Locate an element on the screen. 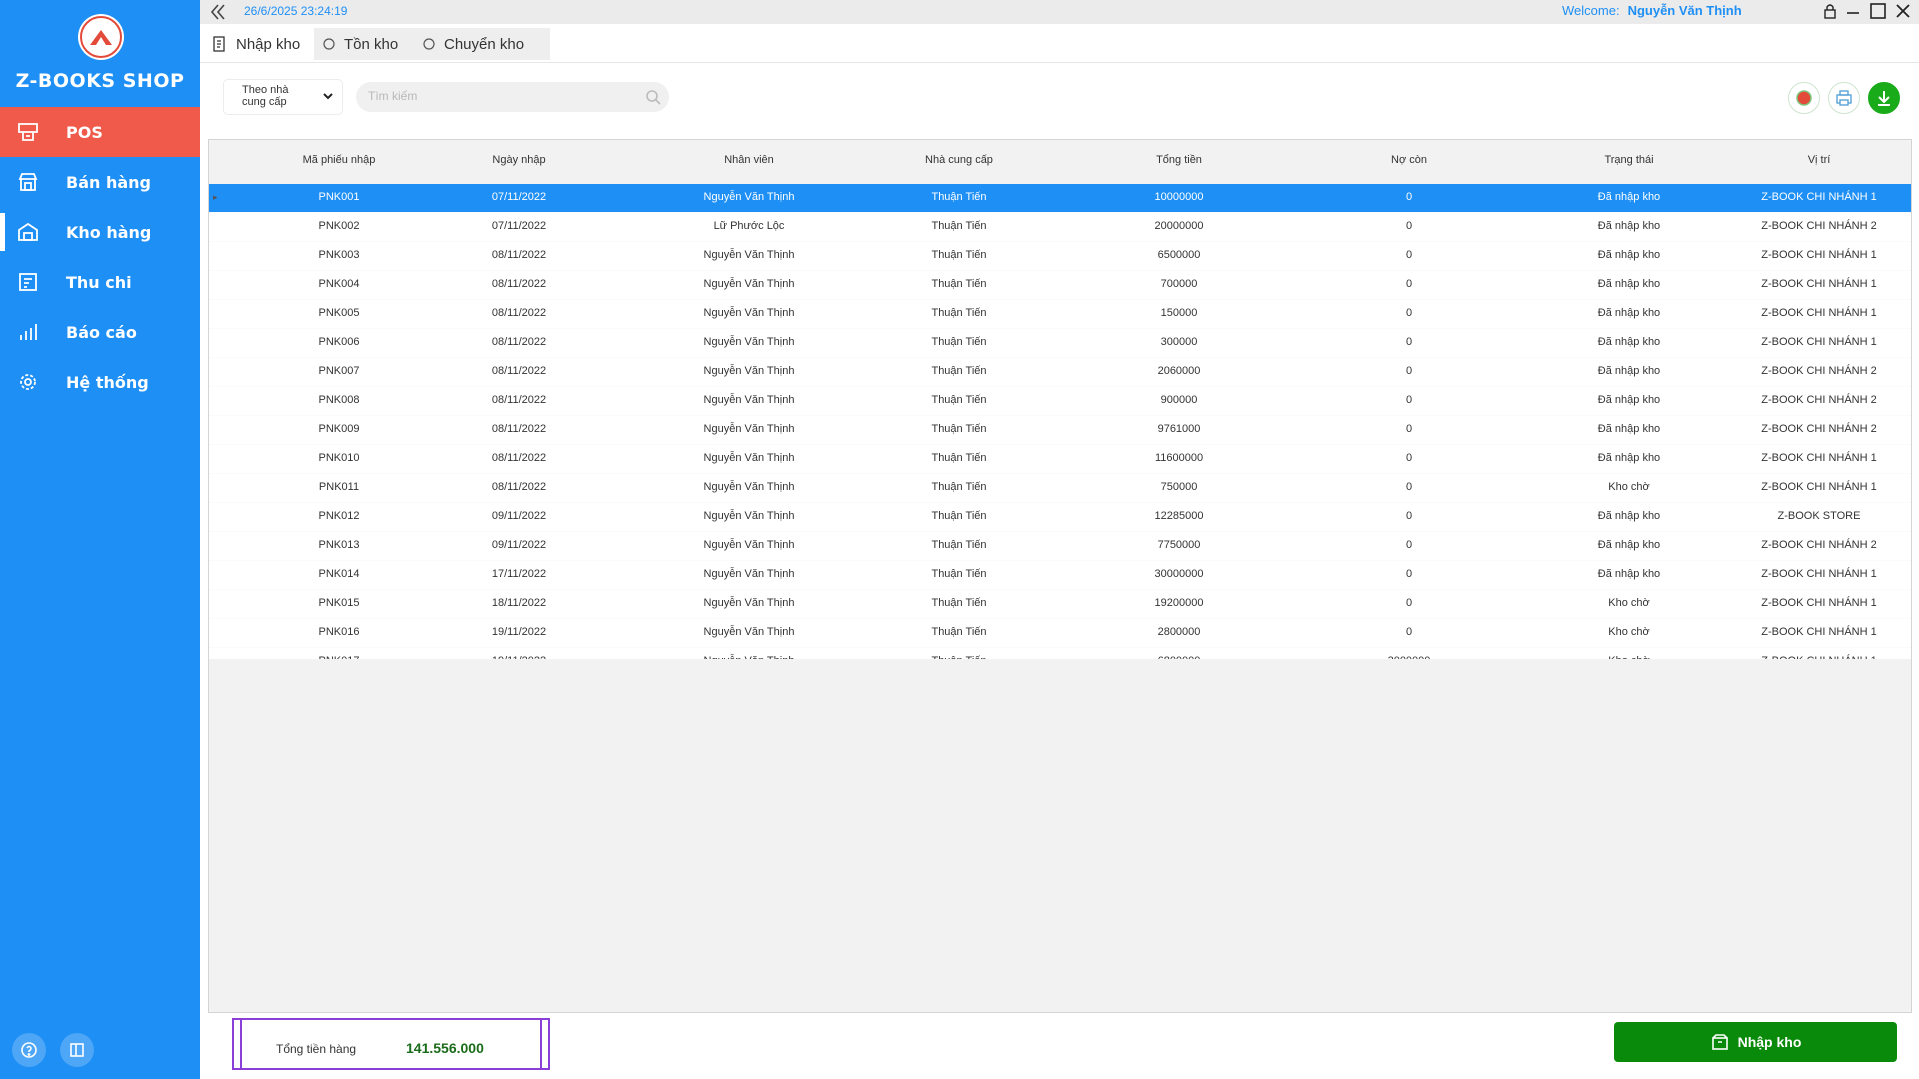 The width and height of the screenshot is (1919, 1079). record-icon is located at coordinates (1804, 98).